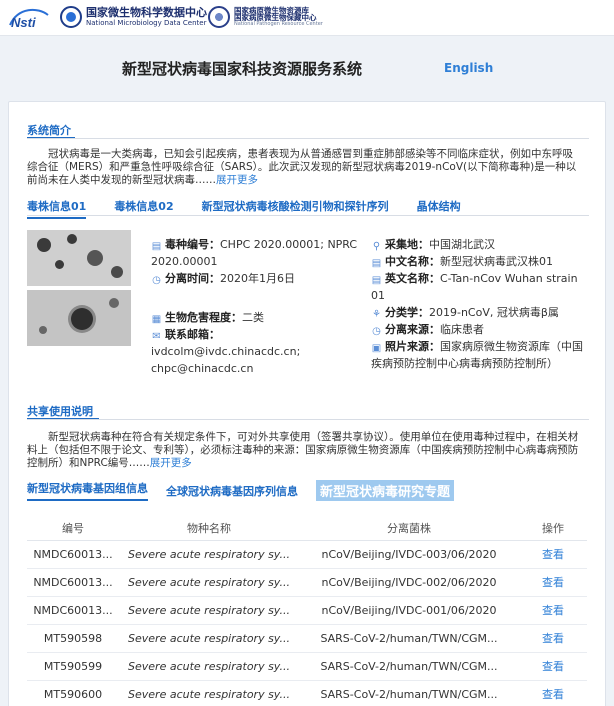  What do you see at coordinates (242, 69) in the screenshot?
I see `page-title: 新型冠状病毒国家科技资源服务系统` at bounding box center [242, 69].